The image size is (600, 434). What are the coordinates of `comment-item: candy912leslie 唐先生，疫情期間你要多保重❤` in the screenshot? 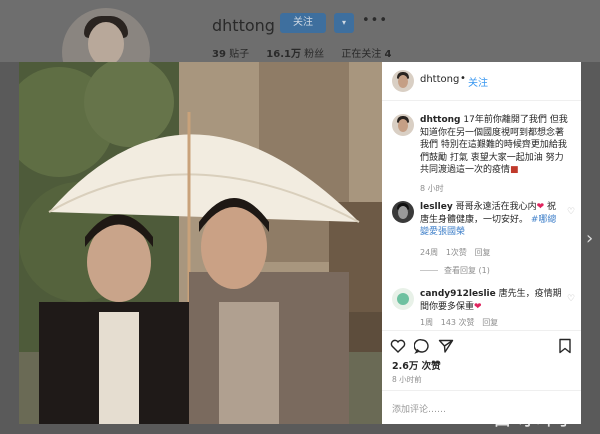 It's located at (491, 300).